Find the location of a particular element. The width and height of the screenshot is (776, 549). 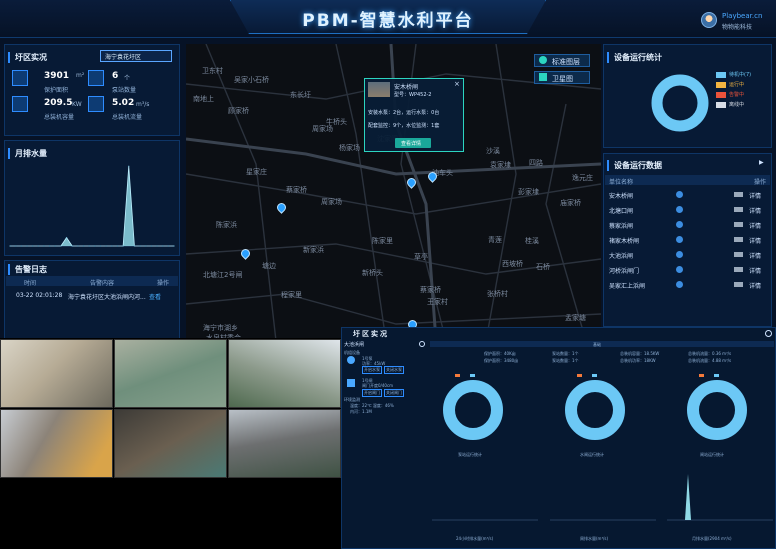

device-row-name: 褚家木桥闸 is located at coordinates (624, 241).